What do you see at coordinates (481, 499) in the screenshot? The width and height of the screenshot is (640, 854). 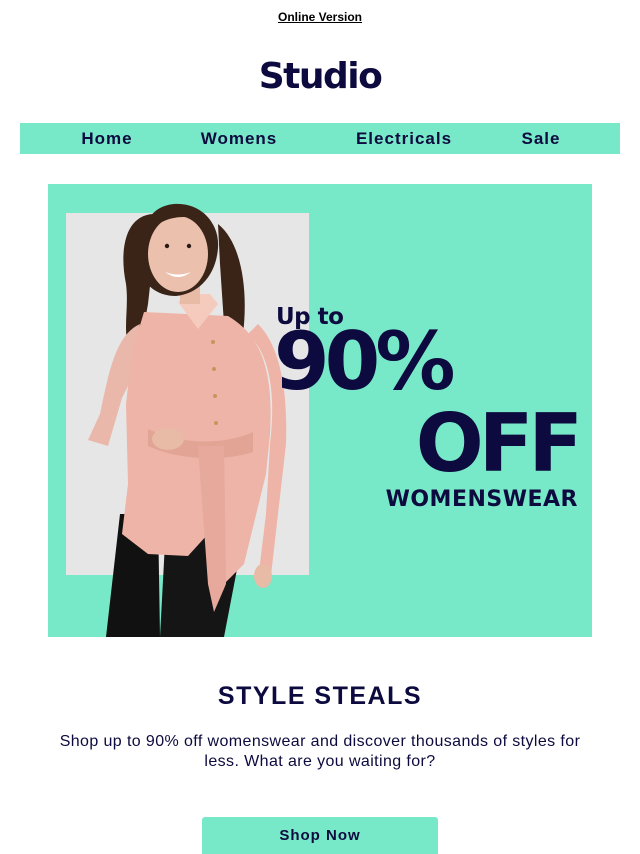 I see `hero-category-text: WOMENSWEAR` at bounding box center [481, 499].